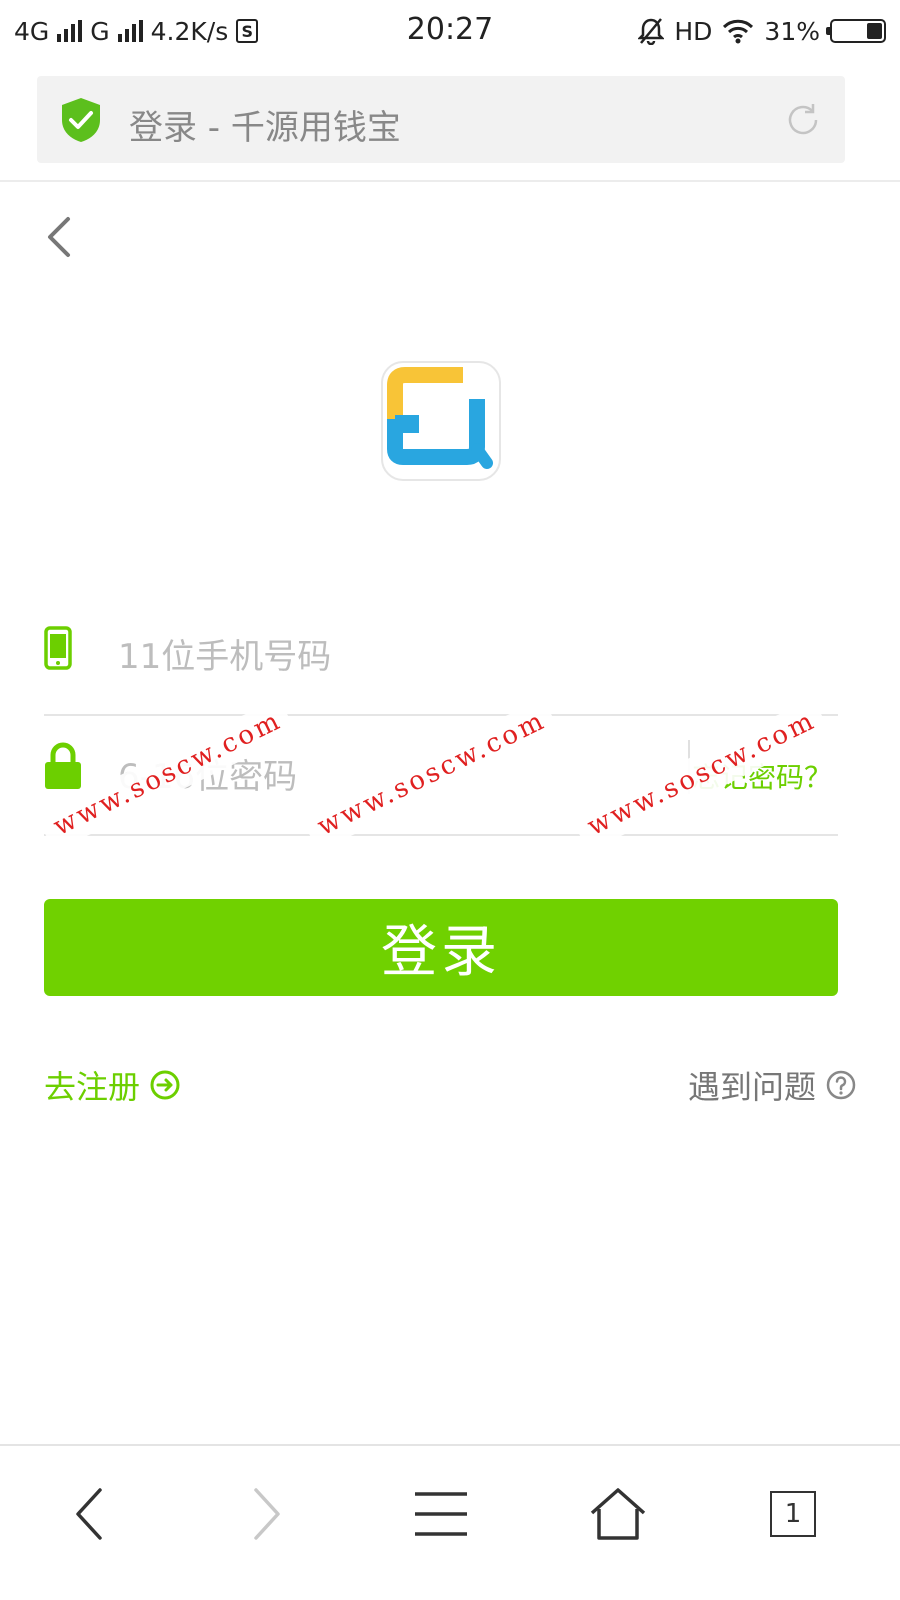 This screenshot has height=1600, width=900. I want to click on home-icon, so click(618, 1514).